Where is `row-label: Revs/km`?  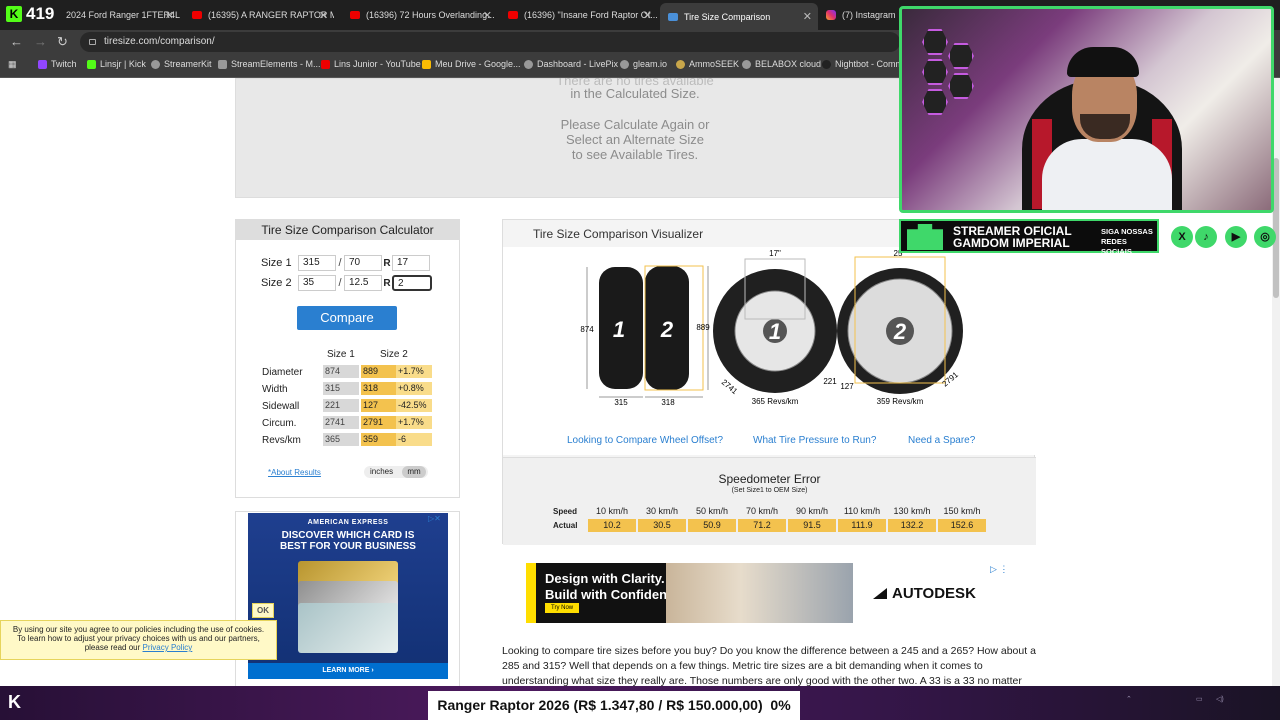
row-label: Revs/km is located at coordinates (281, 440).